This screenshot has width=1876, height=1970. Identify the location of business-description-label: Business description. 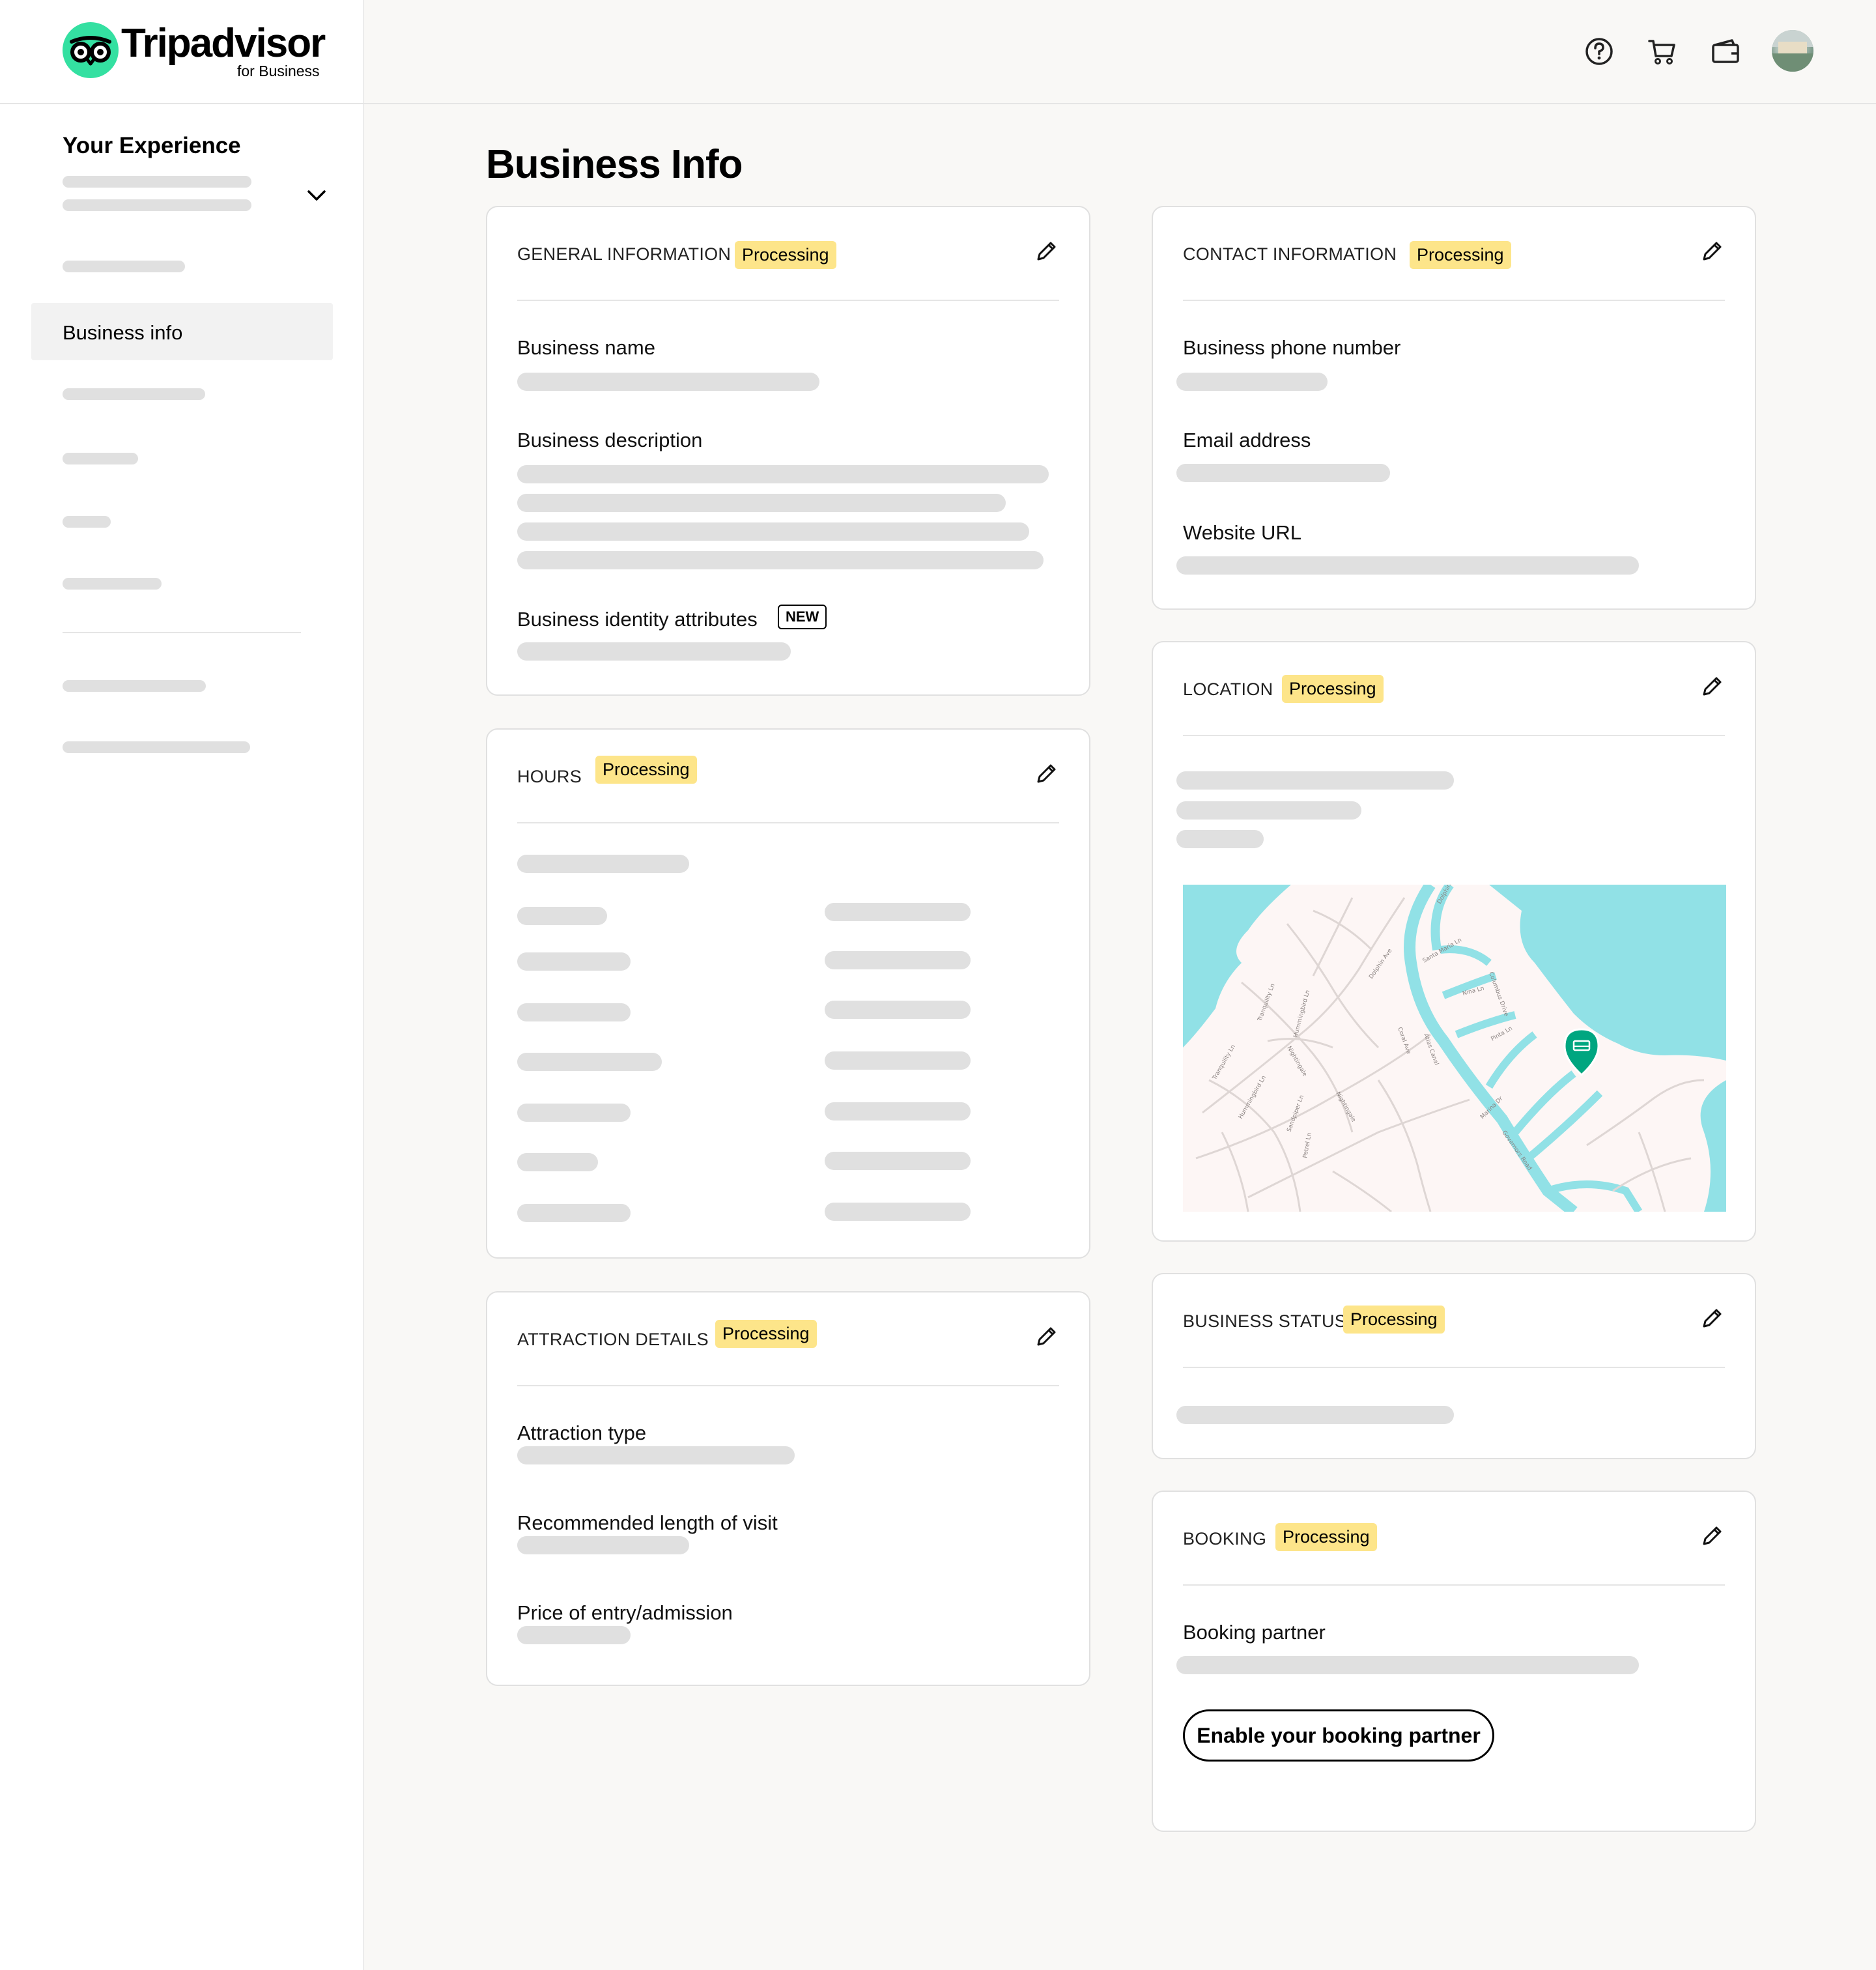
(610, 440).